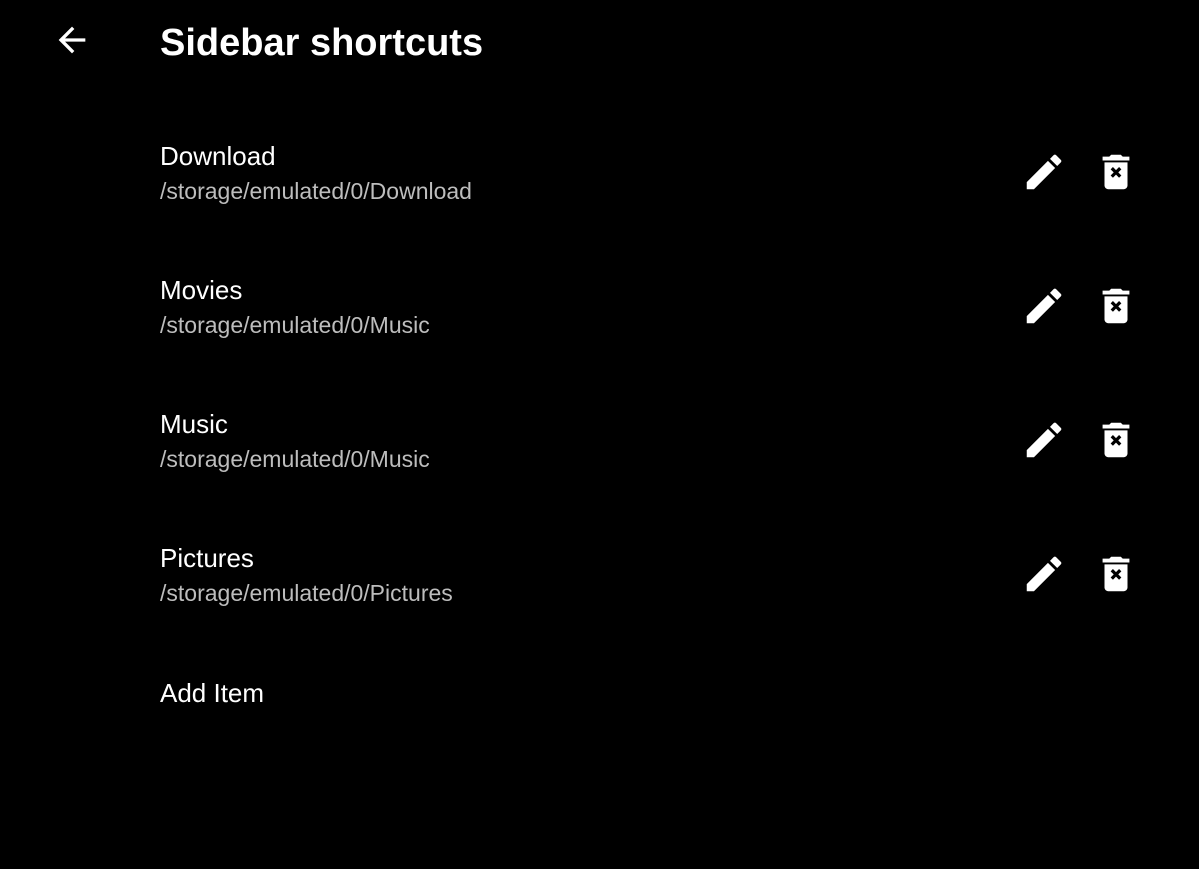 The height and width of the screenshot is (869, 1199). I want to click on back-button, so click(72, 40).